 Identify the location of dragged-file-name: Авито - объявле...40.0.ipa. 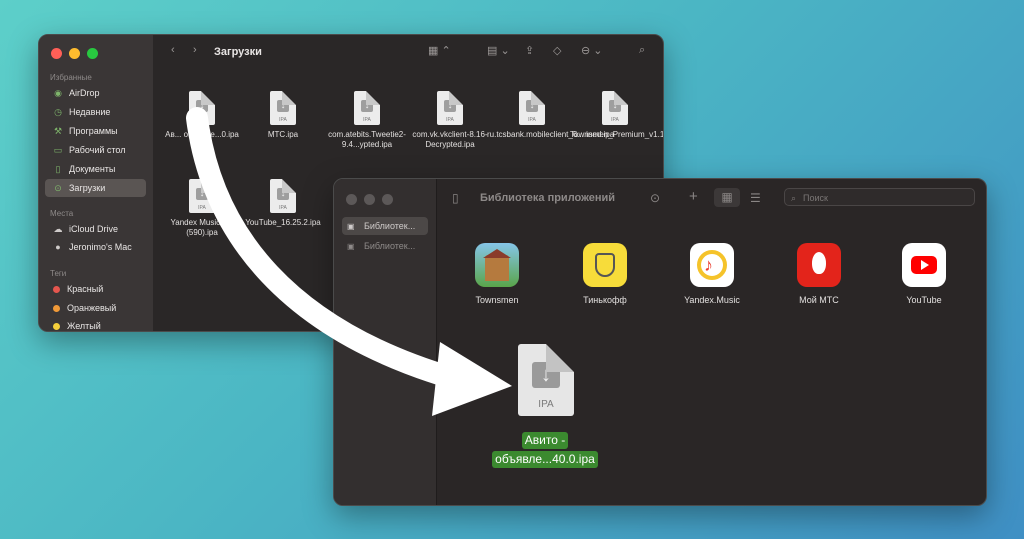
(545, 450).